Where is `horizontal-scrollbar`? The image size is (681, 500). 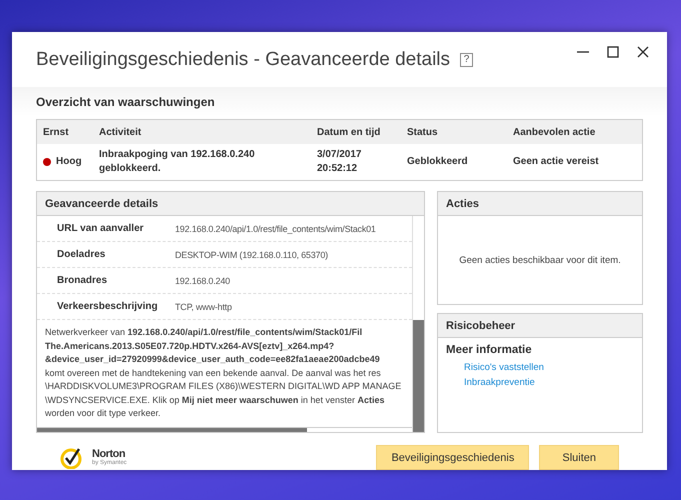
horizontal-scrollbar is located at coordinates (224, 429).